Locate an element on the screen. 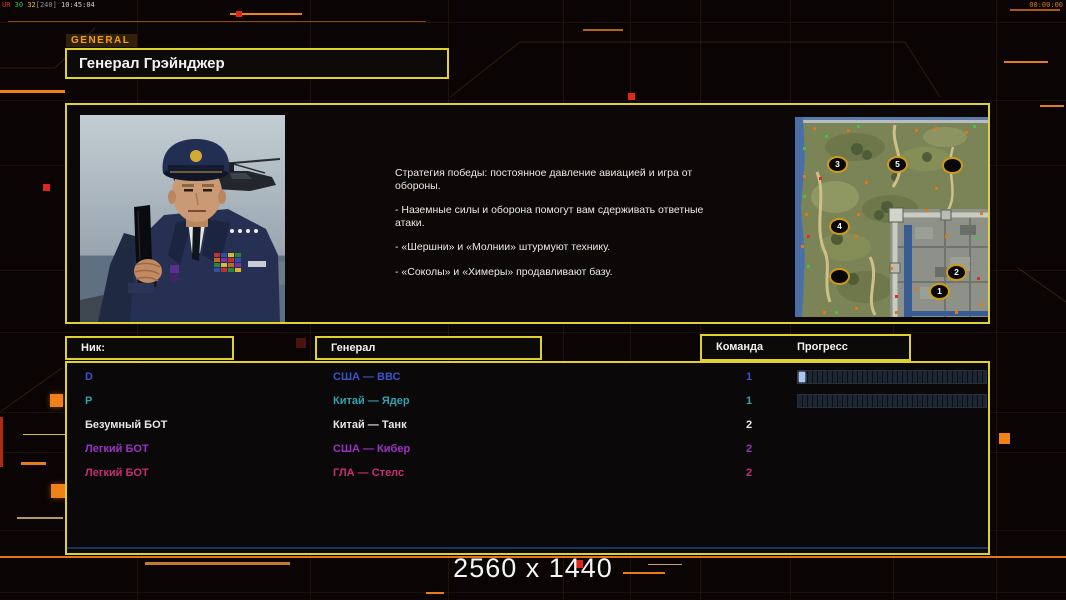 This screenshot has width=1066, height=600. column-header-team-progress: Команда Прогресс is located at coordinates (805, 347).